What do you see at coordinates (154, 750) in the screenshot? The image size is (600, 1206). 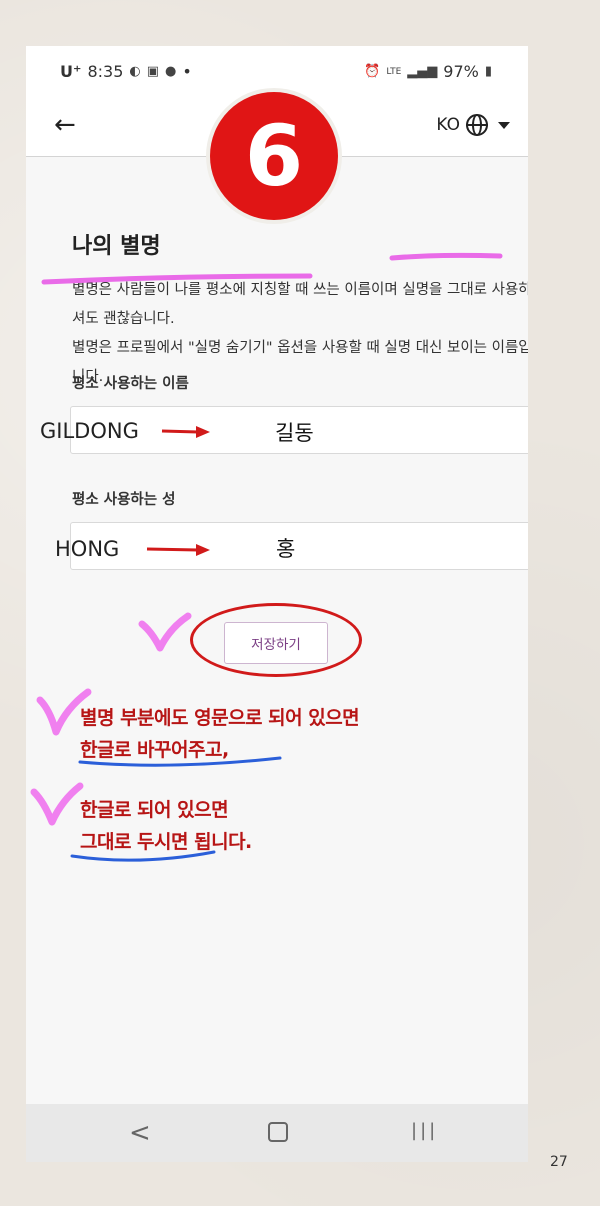 I see `note-1-line-2: 한글로 바꾸어주고,` at bounding box center [154, 750].